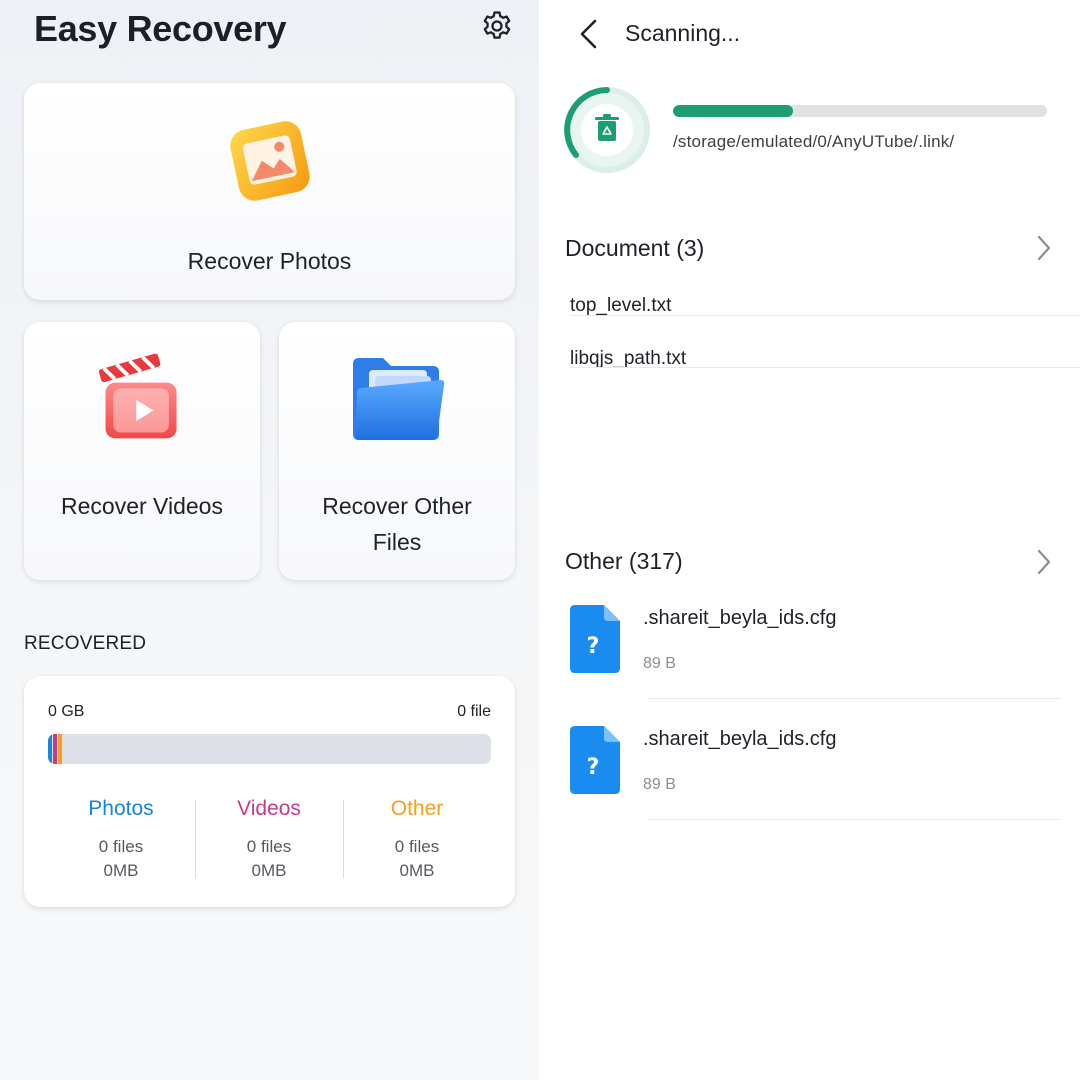 This screenshot has height=1080, width=1080. Describe the element at coordinates (142, 451) in the screenshot. I see `recover-videos-card: Recover Videos` at that location.